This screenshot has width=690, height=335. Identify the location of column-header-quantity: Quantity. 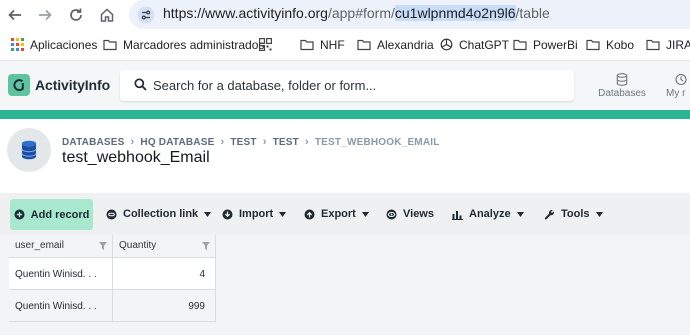
(164, 246).